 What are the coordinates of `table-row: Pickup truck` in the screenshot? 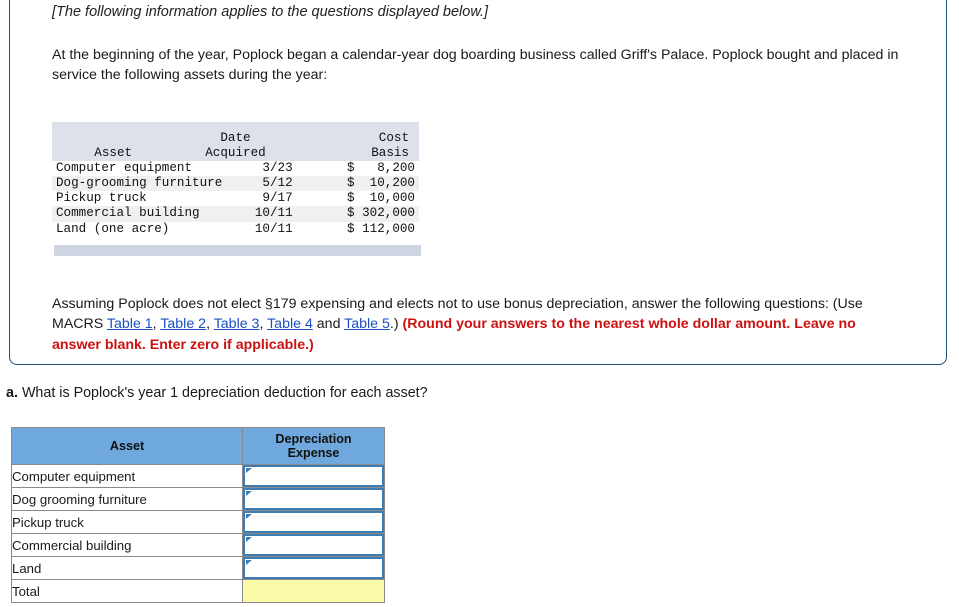 It's located at (198, 522).